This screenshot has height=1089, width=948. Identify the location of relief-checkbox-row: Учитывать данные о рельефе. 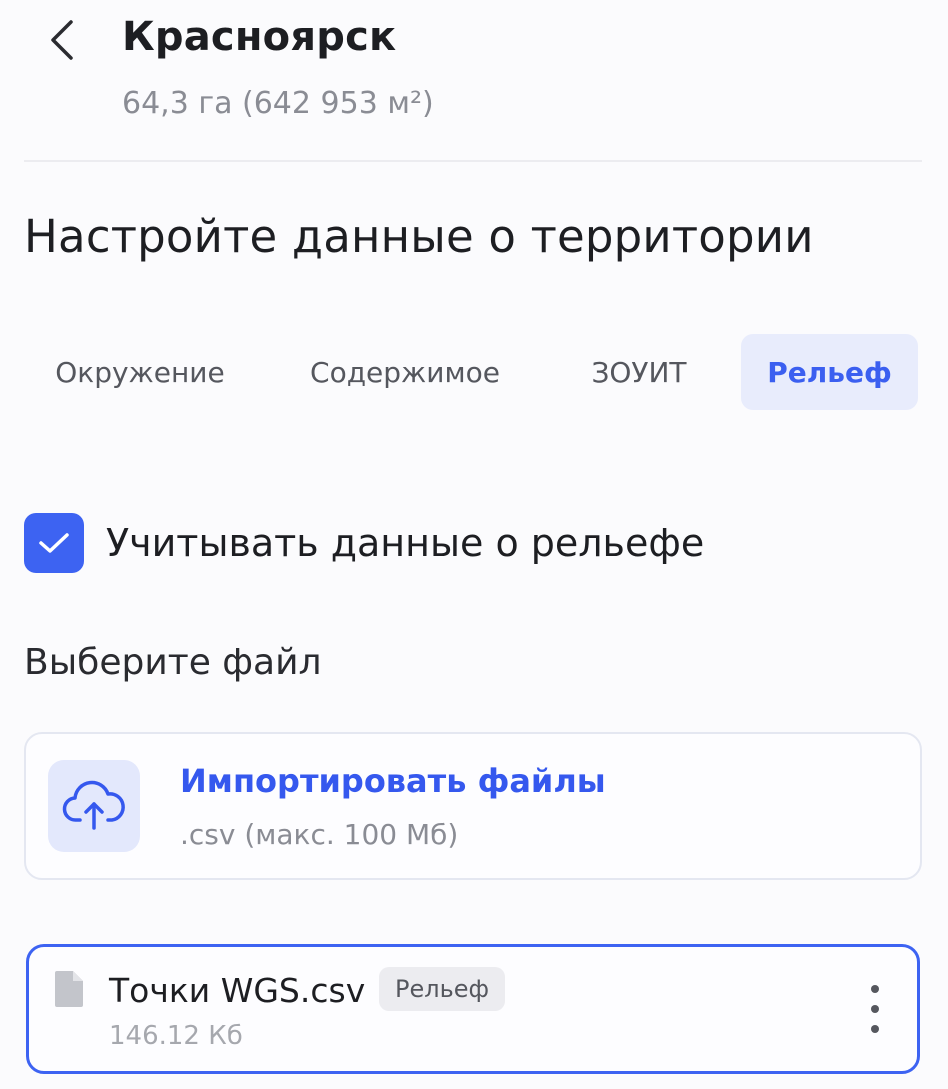
(364, 543).